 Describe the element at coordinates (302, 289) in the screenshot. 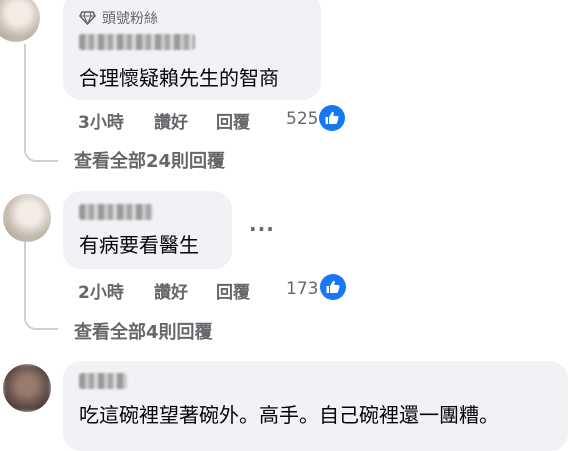

I see `reaction-count: 173` at that location.